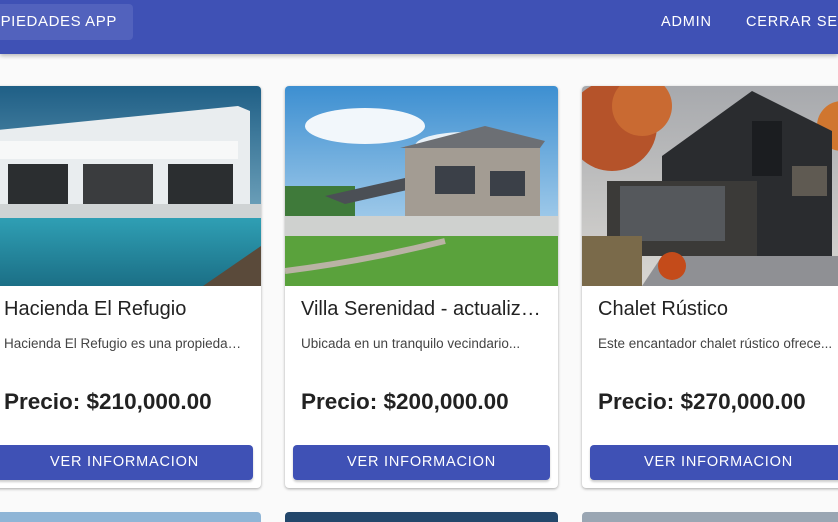  I want to click on property-title: Villa Serenidad - actualizada, so click(421, 309).